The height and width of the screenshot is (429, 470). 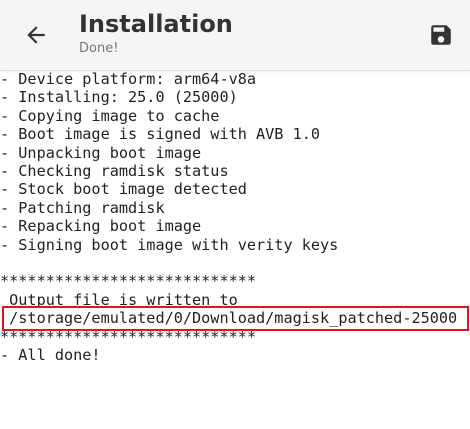 I want to click on title-block: Installation Done!, so click(x=156, y=33).